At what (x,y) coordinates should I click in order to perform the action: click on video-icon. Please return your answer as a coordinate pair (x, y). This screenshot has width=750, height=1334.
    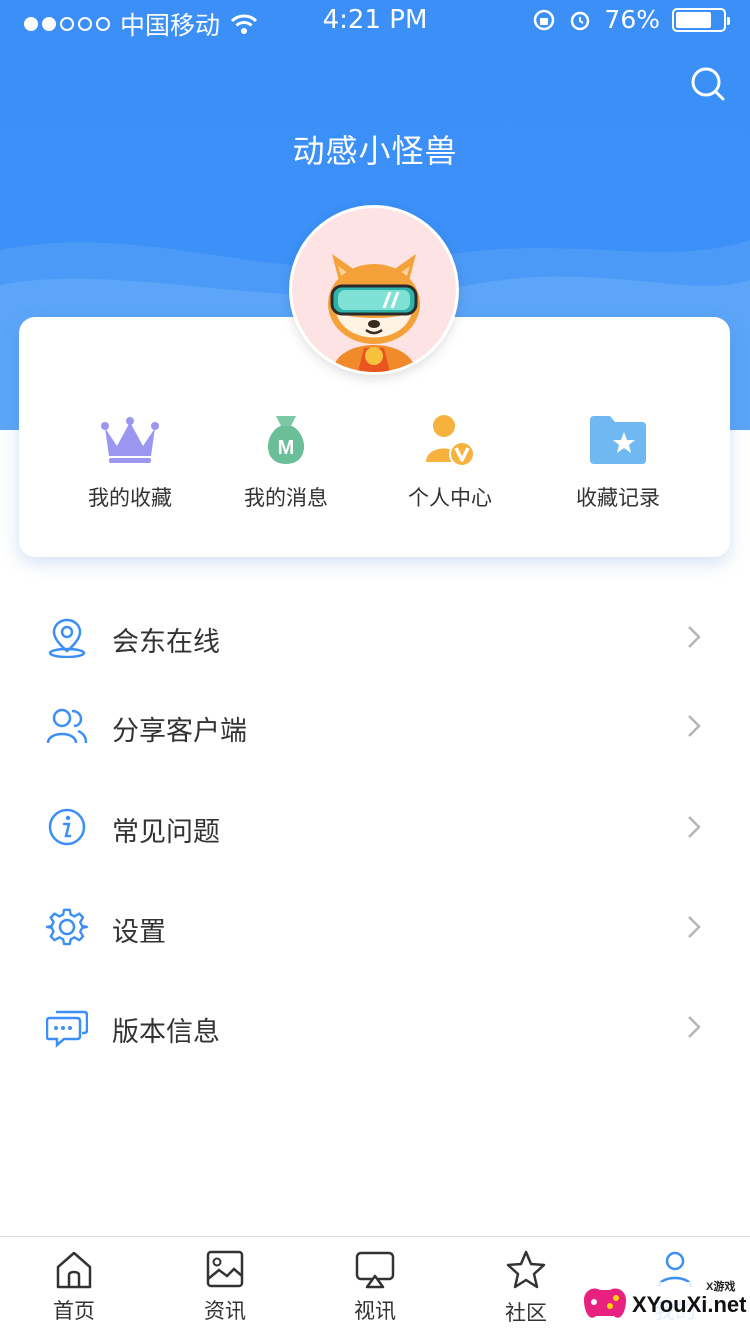
    Looking at the image, I should click on (375, 1270).